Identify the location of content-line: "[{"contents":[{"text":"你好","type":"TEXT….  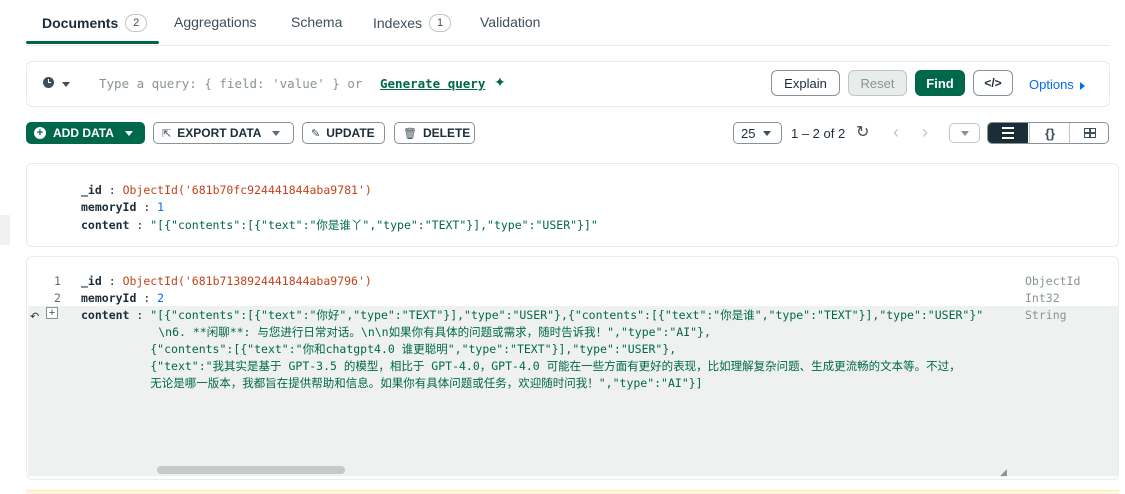
(567, 315).